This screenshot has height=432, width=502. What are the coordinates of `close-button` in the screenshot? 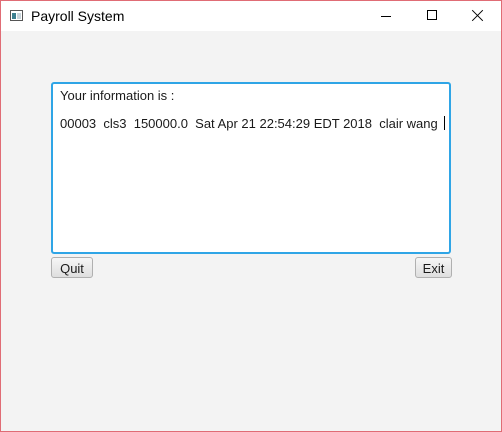 It's located at (478, 16).